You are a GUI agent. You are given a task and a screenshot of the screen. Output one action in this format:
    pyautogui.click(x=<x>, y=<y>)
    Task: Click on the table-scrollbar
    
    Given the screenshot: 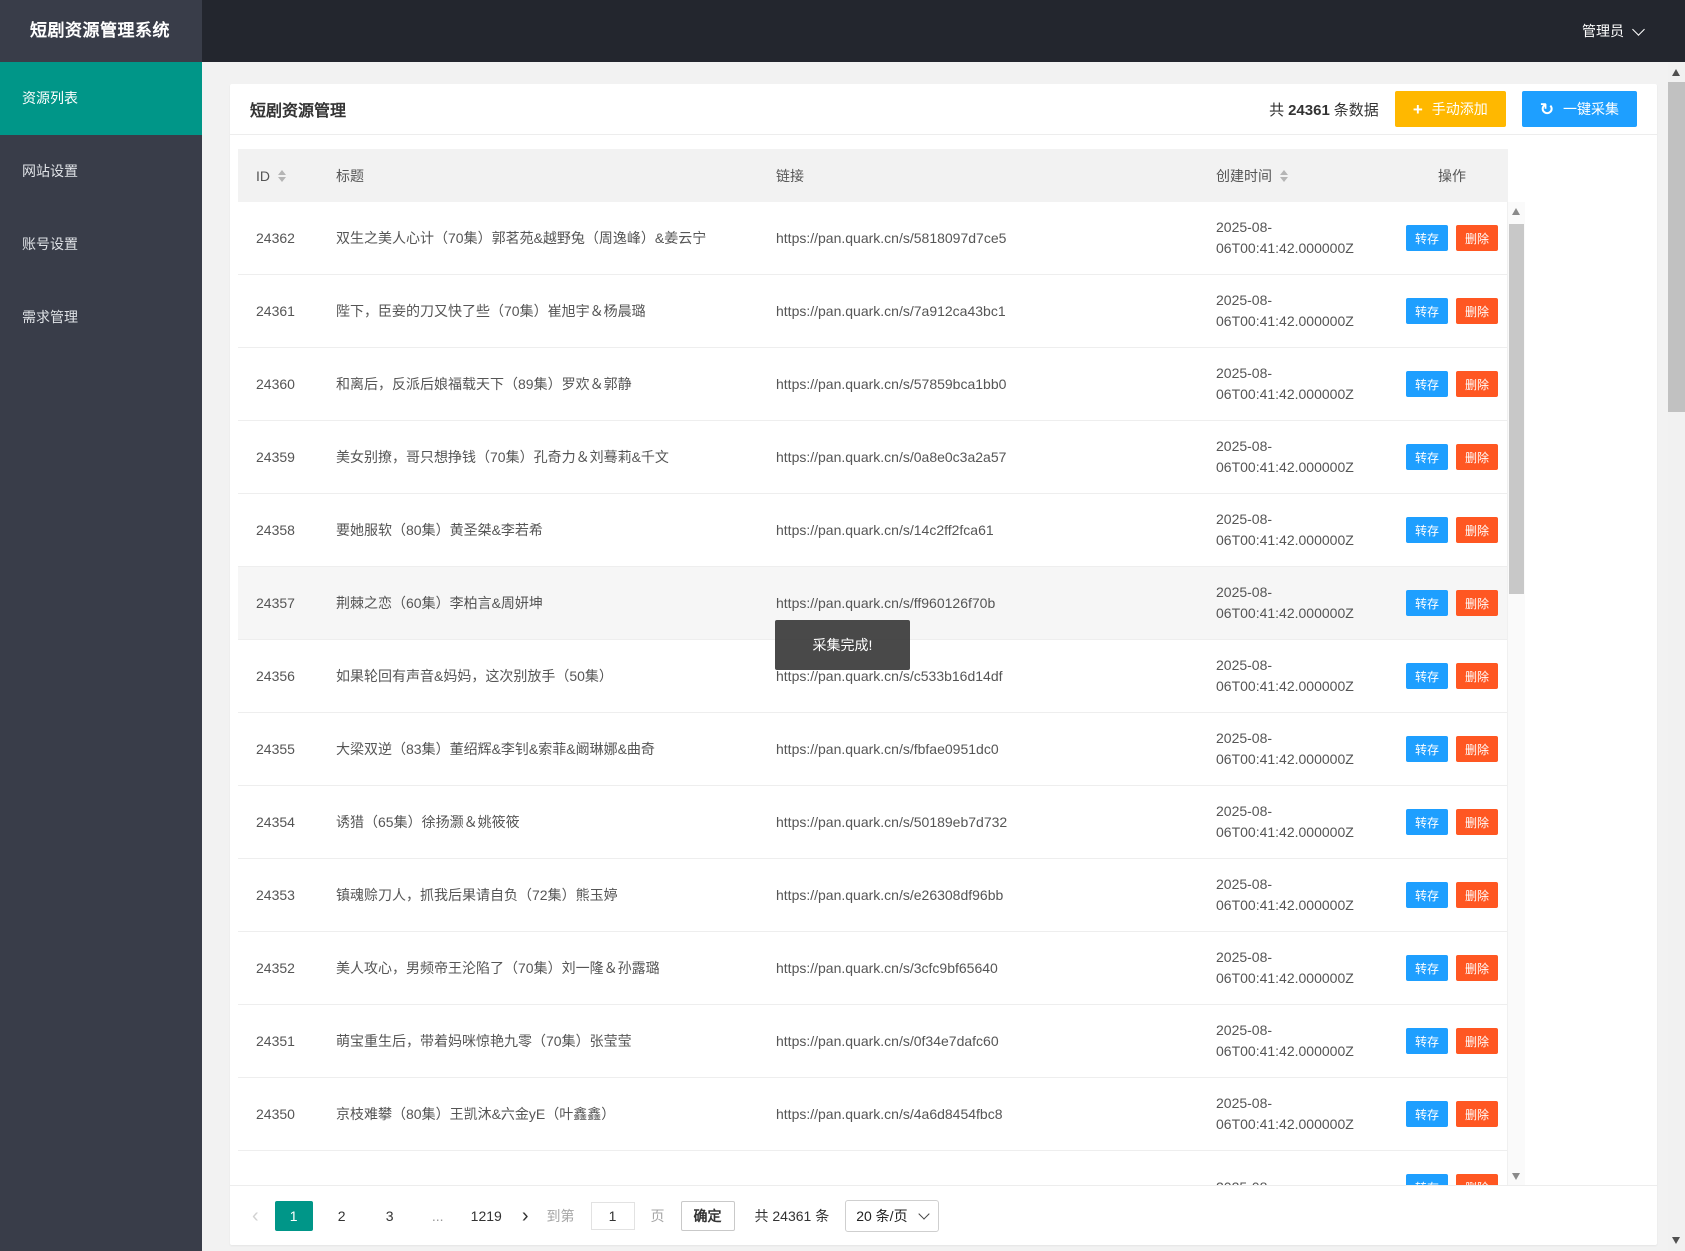 What is the action you would take?
    pyautogui.click(x=1516, y=694)
    